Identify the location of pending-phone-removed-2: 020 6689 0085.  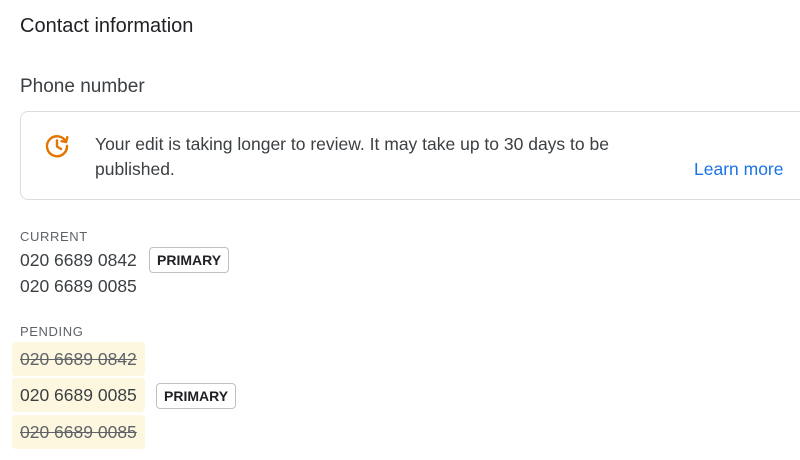
(78, 432).